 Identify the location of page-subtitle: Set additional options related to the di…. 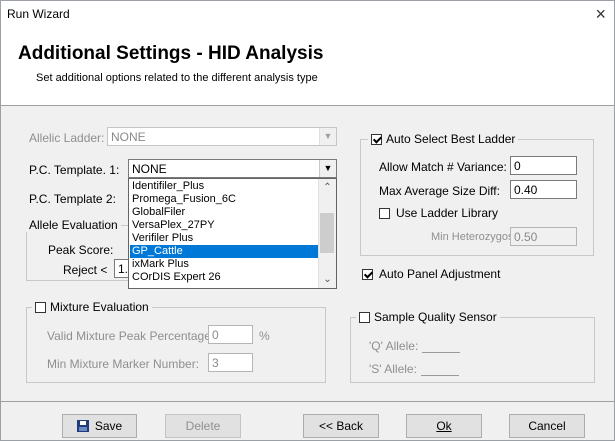
(177, 78).